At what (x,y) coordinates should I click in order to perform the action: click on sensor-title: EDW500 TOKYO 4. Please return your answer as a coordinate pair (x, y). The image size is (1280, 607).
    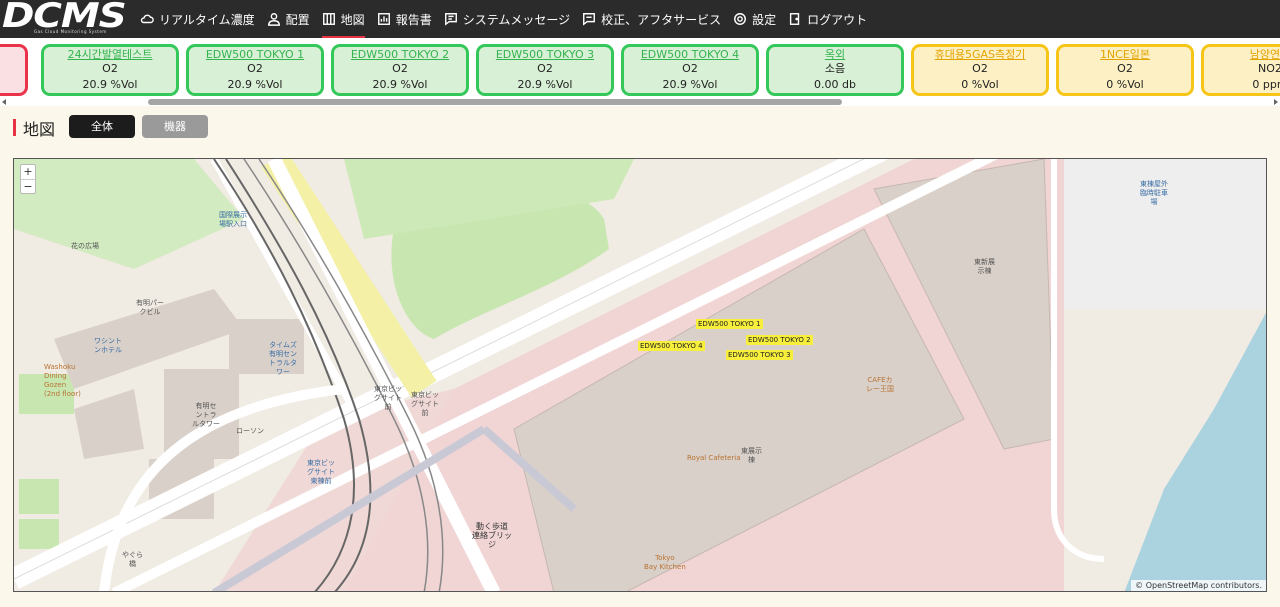
    Looking at the image, I should click on (690, 54).